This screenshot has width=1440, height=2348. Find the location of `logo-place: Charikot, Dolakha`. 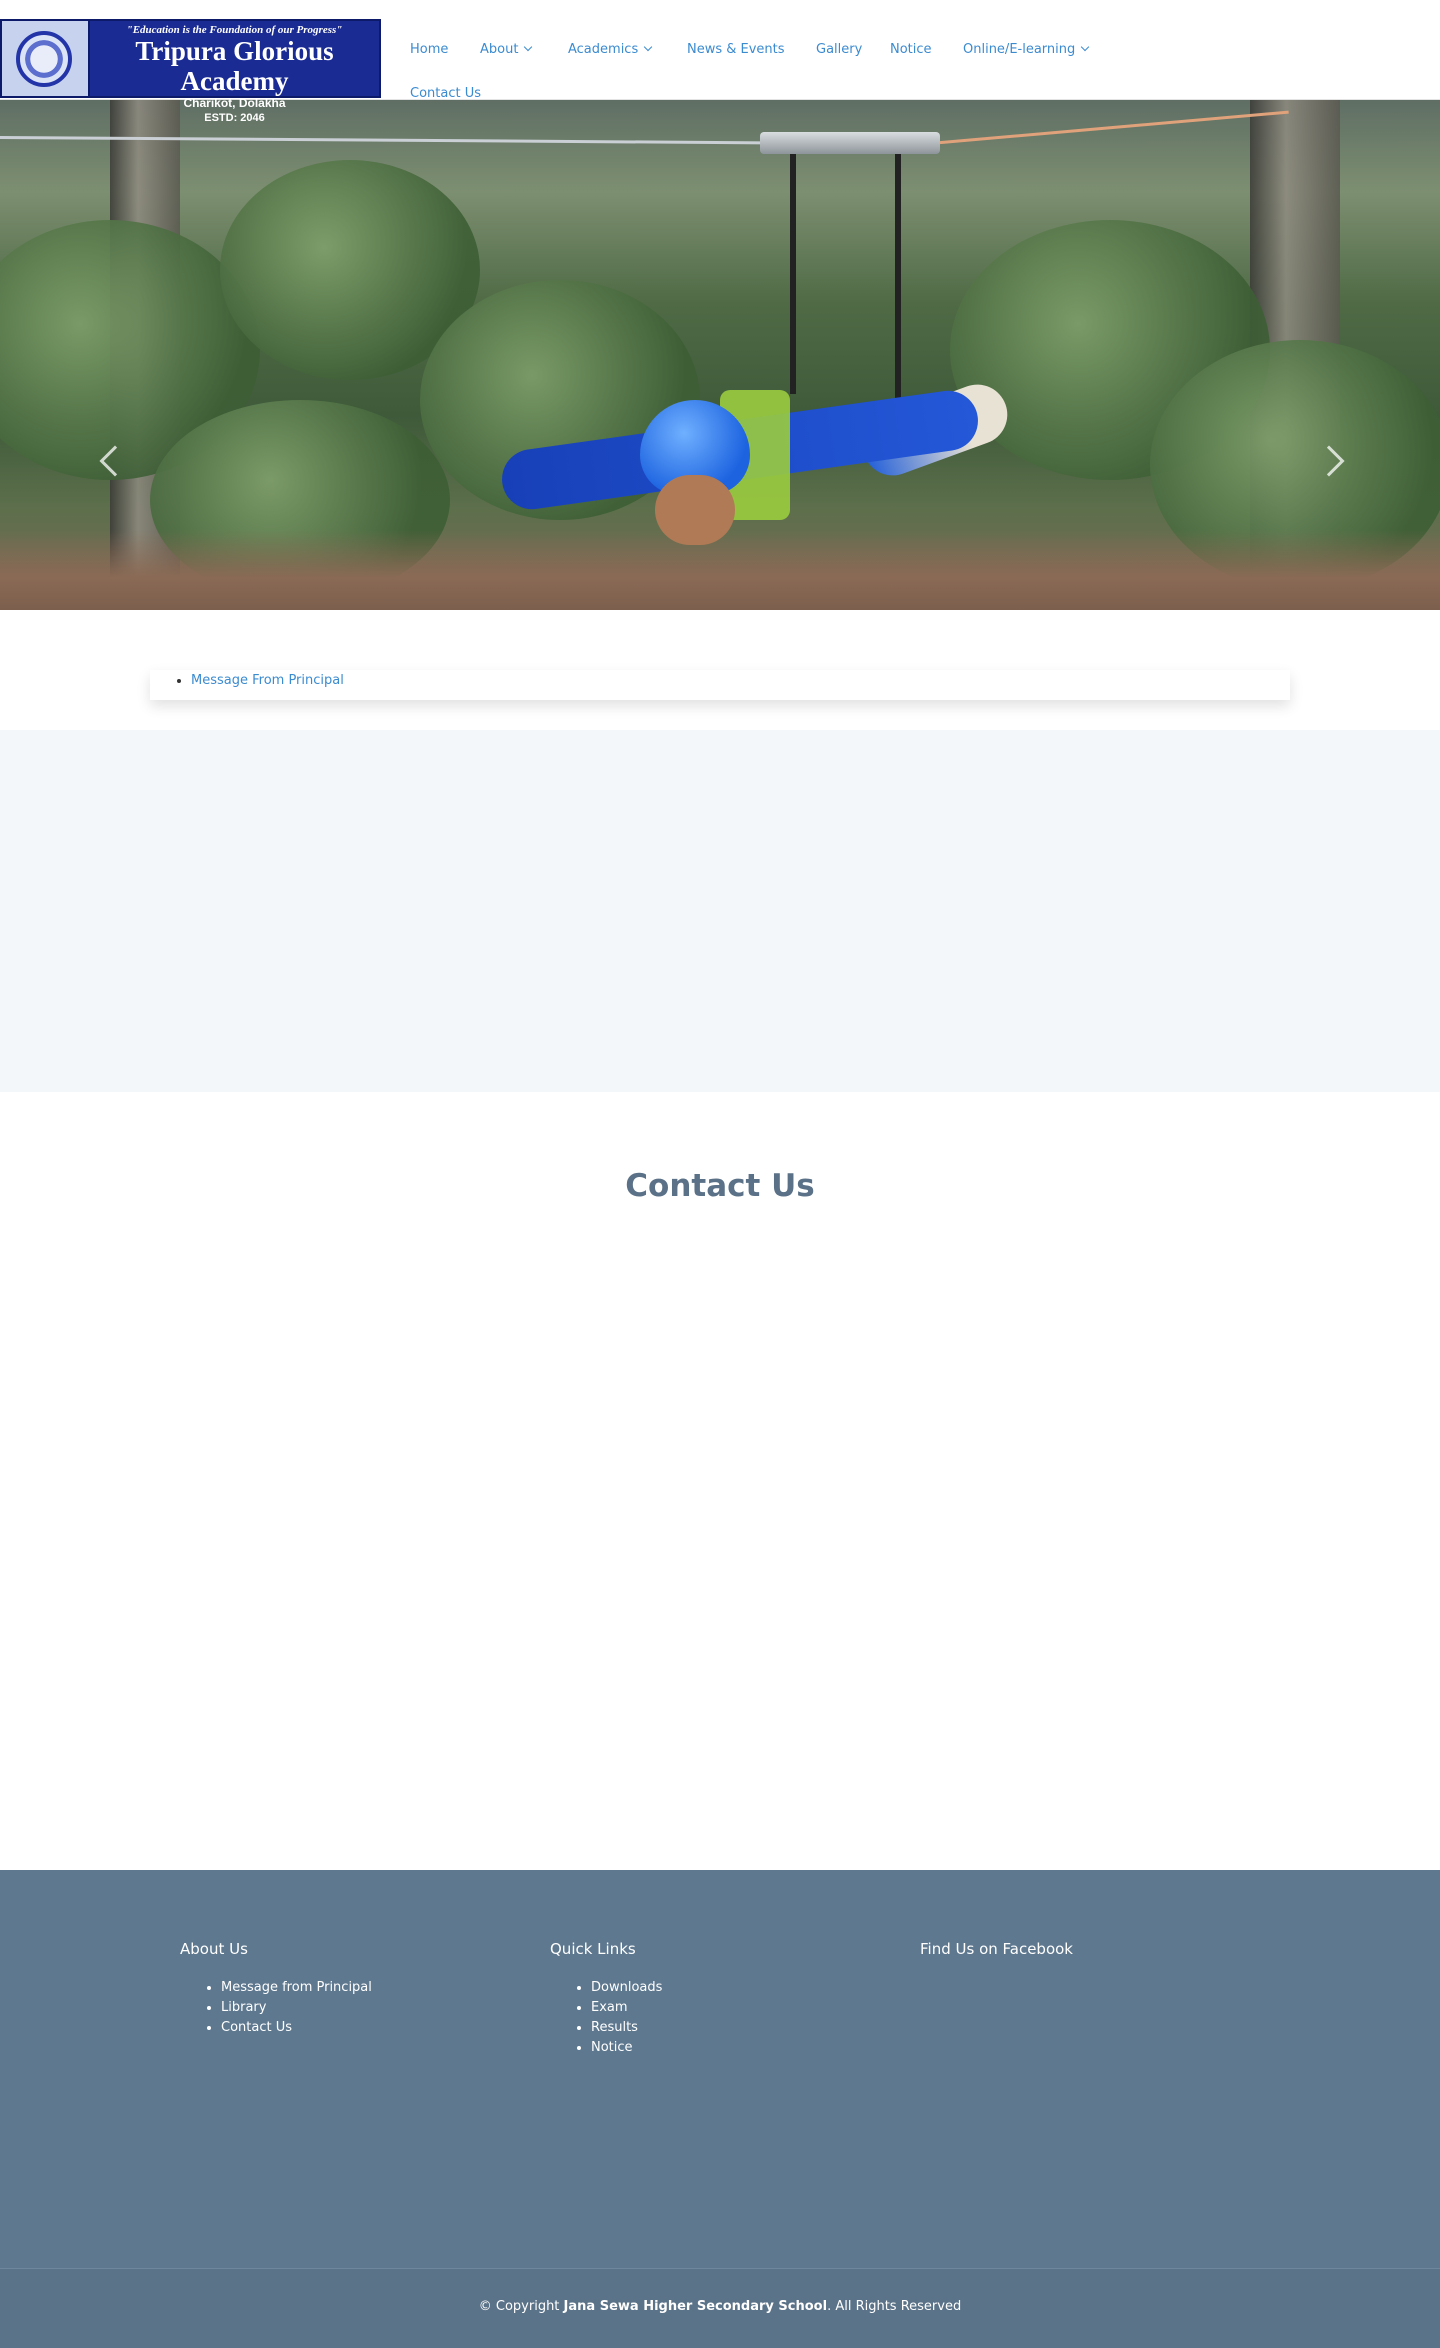

logo-place: Charikot, Dolakha is located at coordinates (234, 103).